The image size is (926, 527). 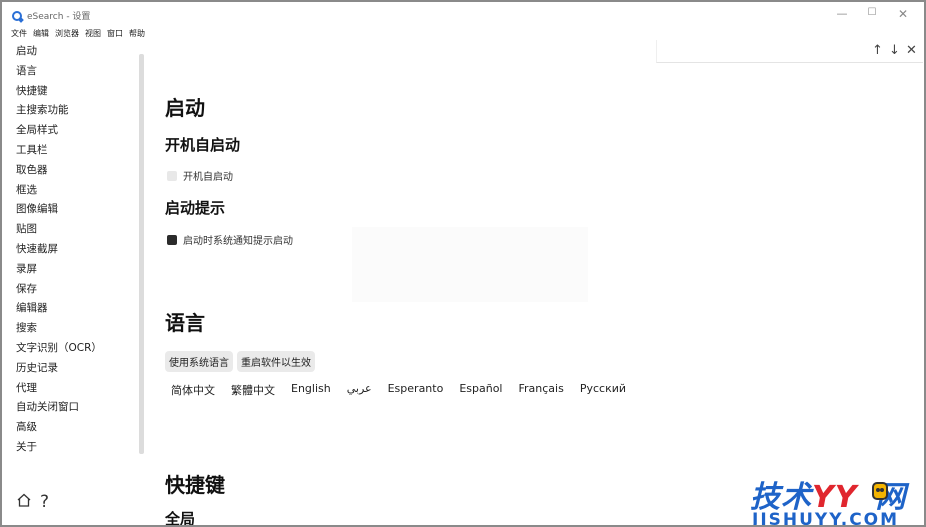 What do you see at coordinates (172, 239) in the screenshot?
I see `startup-notice-checkbox` at bounding box center [172, 239].